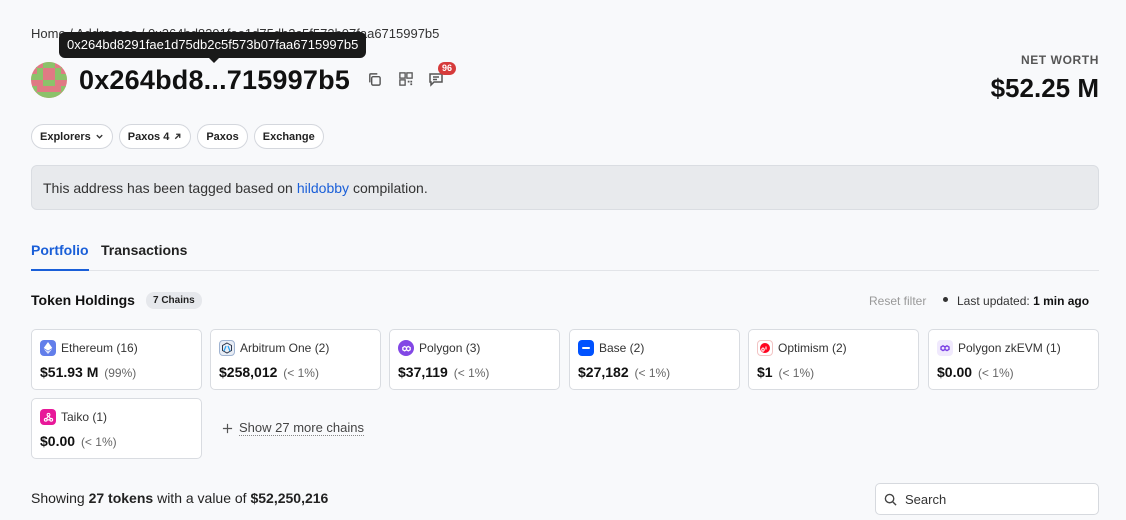 This screenshot has width=1126, height=520. Describe the element at coordinates (406, 79) in the screenshot. I see `qr-code-icon` at that location.